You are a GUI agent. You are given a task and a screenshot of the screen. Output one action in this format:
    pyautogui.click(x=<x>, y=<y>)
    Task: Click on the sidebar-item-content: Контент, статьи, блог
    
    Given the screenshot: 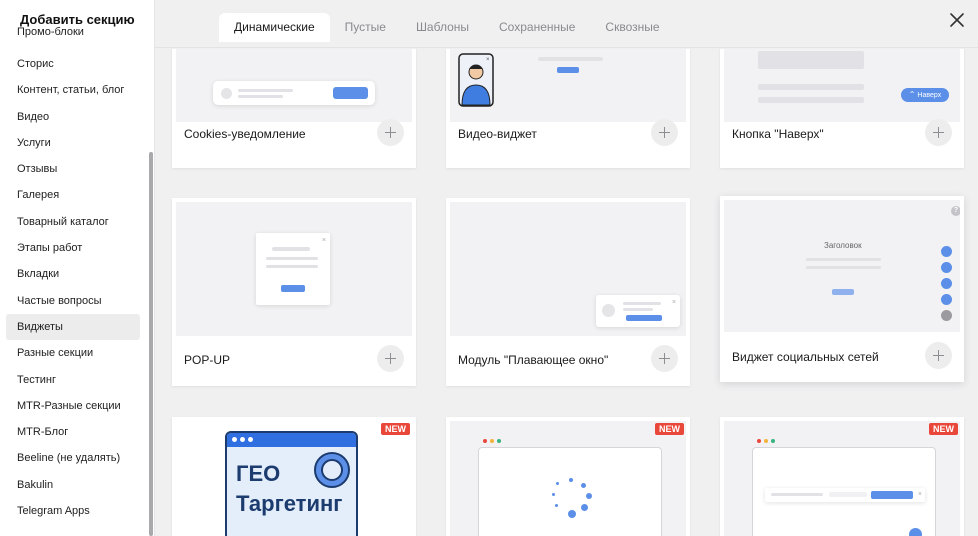 What is the action you would take?
    pyautogui.click(x=73, y=90)
    